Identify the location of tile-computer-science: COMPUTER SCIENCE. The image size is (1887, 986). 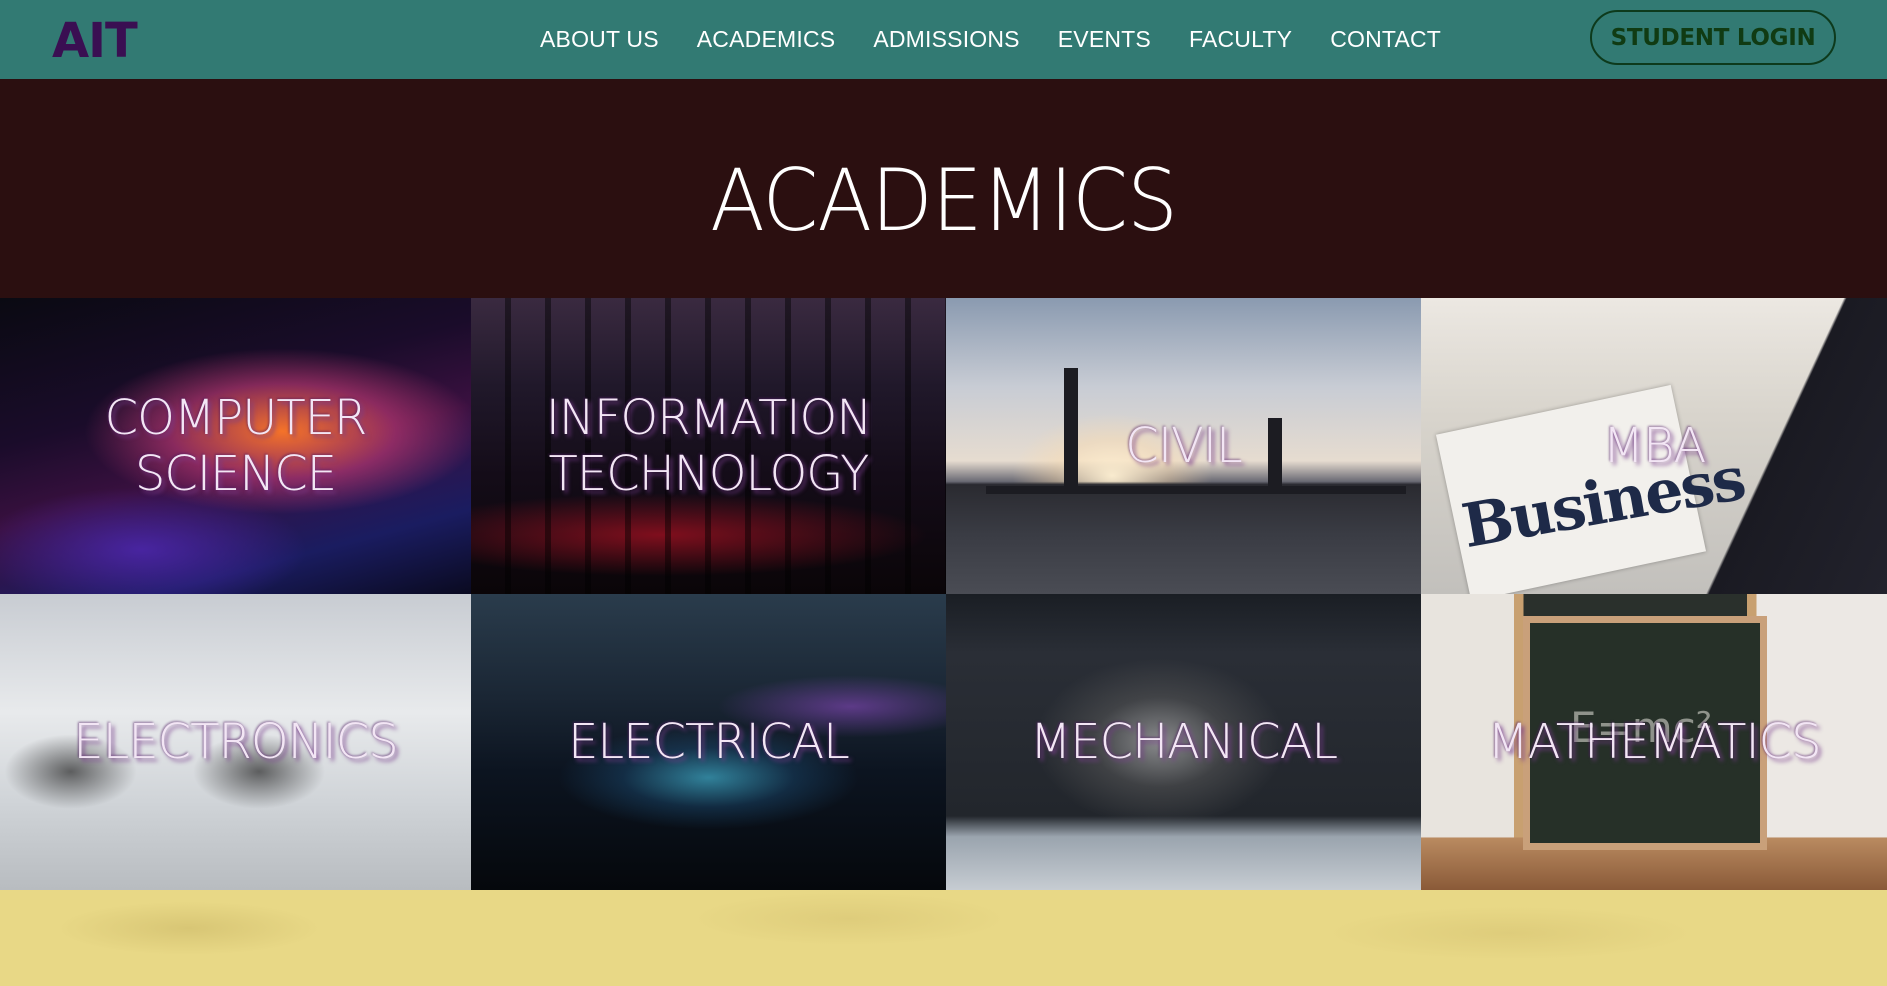
(235, 446).